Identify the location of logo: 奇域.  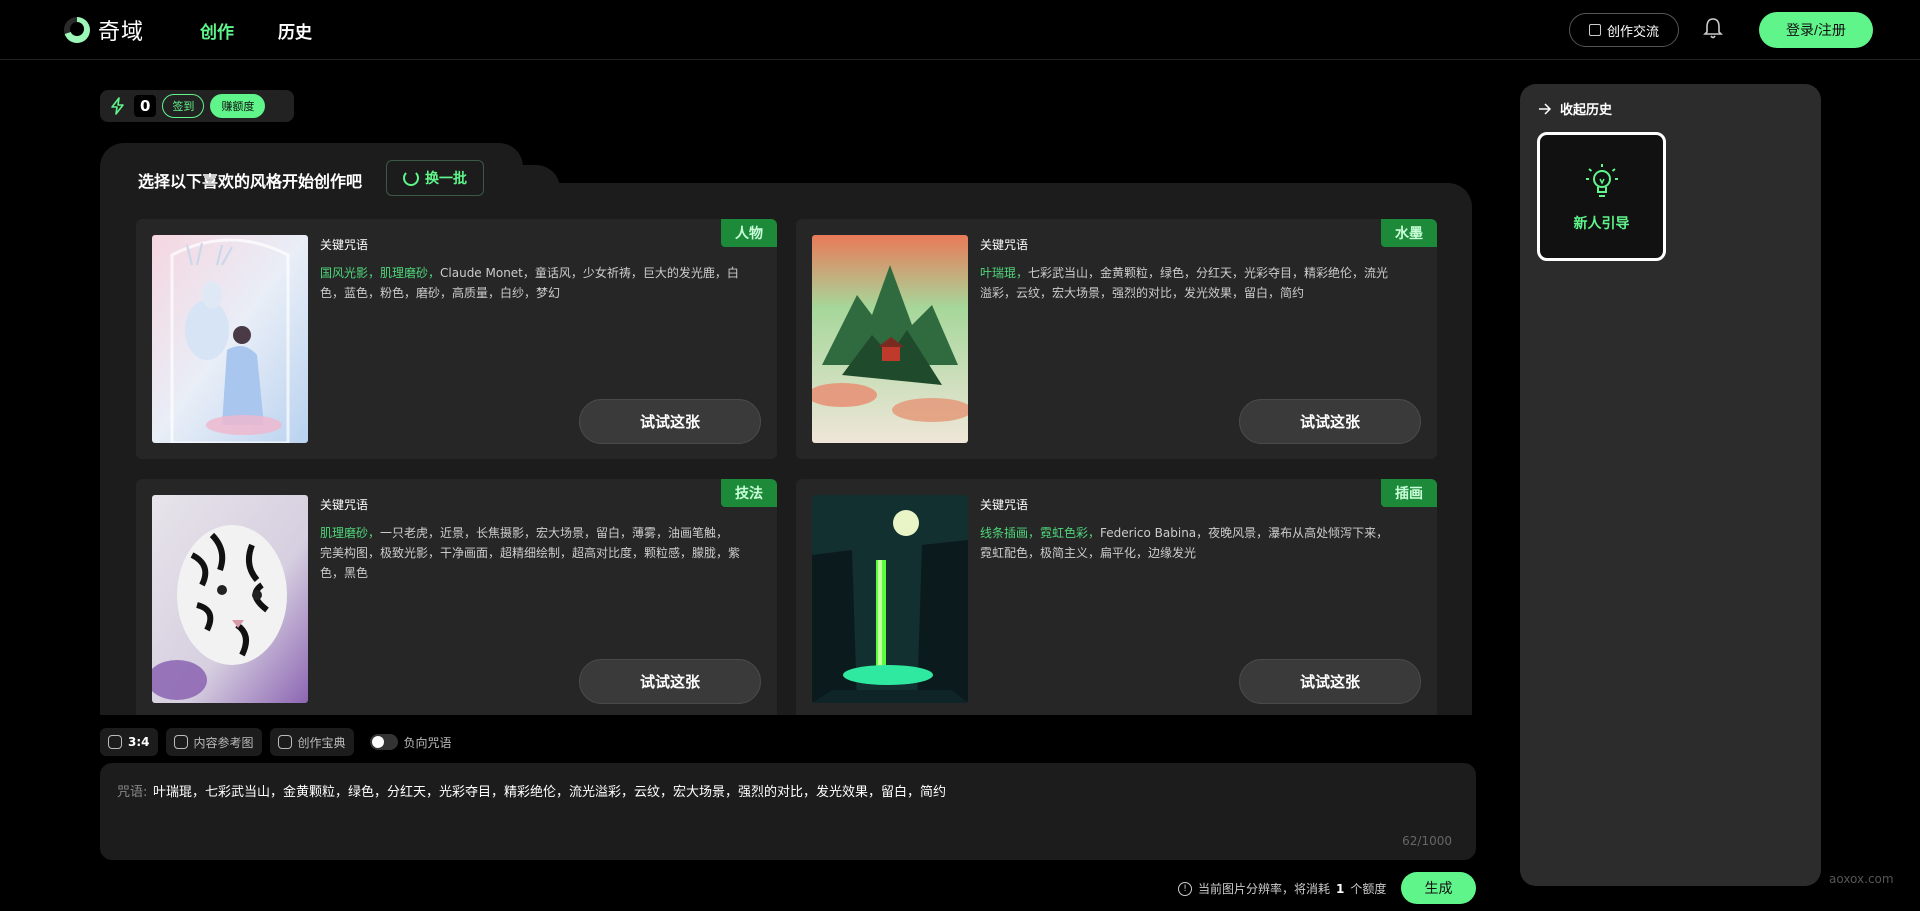
(104, 30).